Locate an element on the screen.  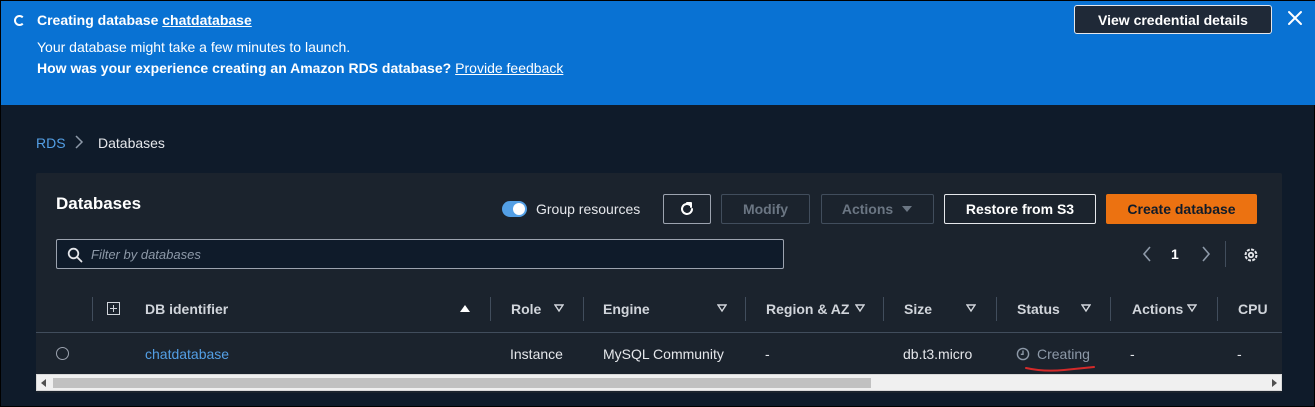
scroll-right-icon is located at coordinates (1274, 383).